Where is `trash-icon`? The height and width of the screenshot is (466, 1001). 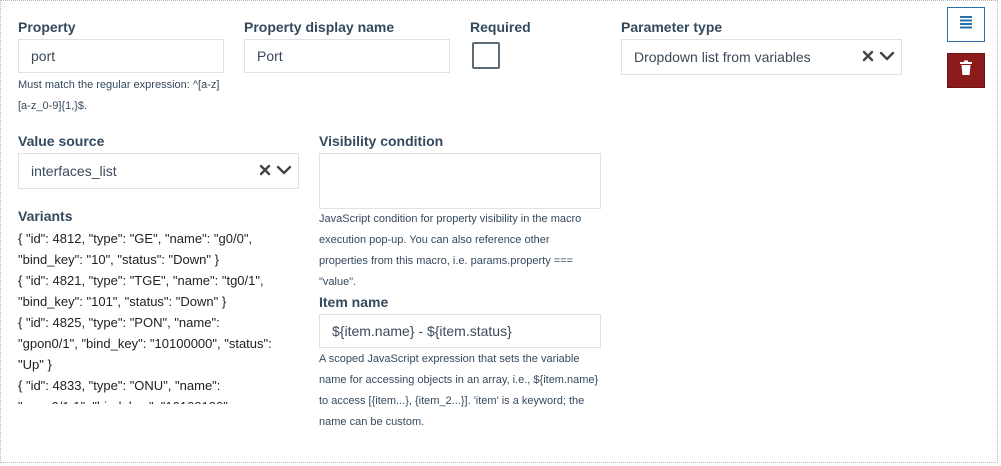
trash-icon is located at coordinates (966, 70).